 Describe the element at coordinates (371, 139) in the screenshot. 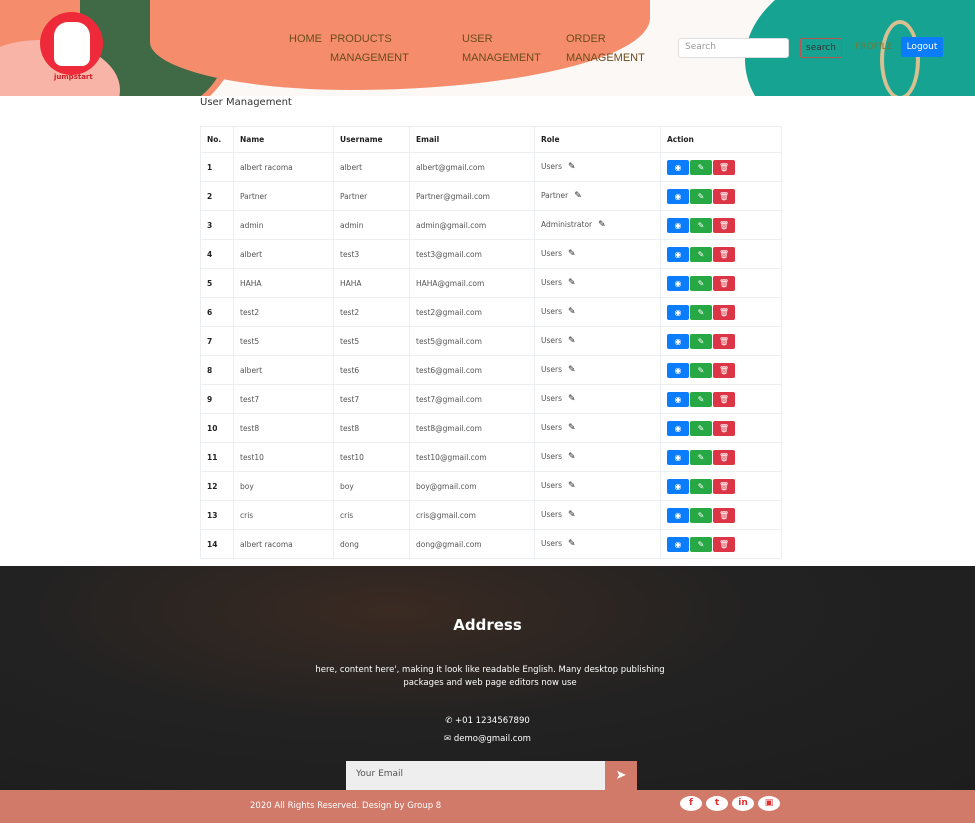

I see `col-username: Username` at that location.